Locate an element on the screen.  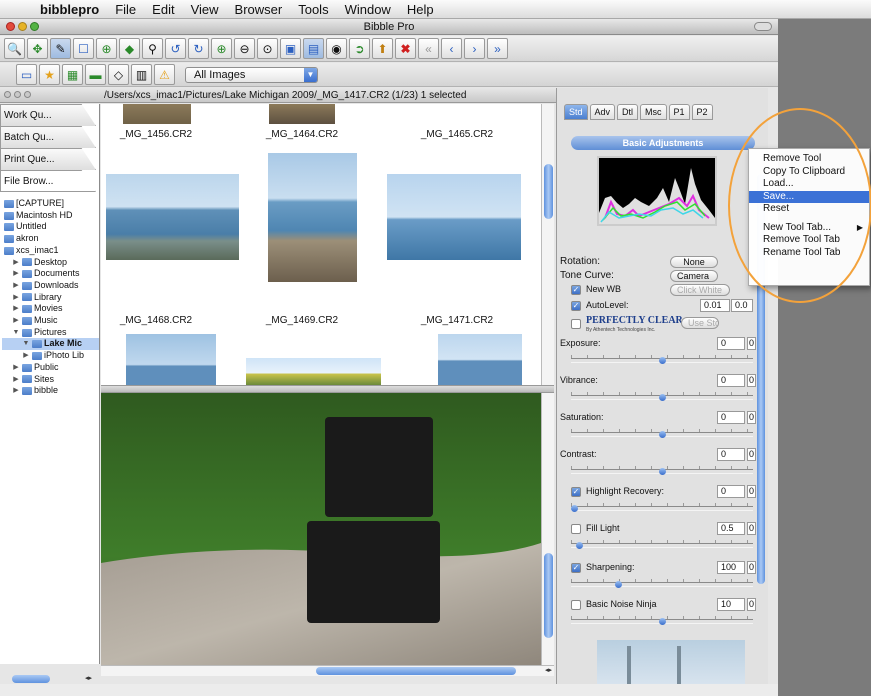
preview-horizontal-scrollbar: ◂▸ is located at coordinates (327, 670).